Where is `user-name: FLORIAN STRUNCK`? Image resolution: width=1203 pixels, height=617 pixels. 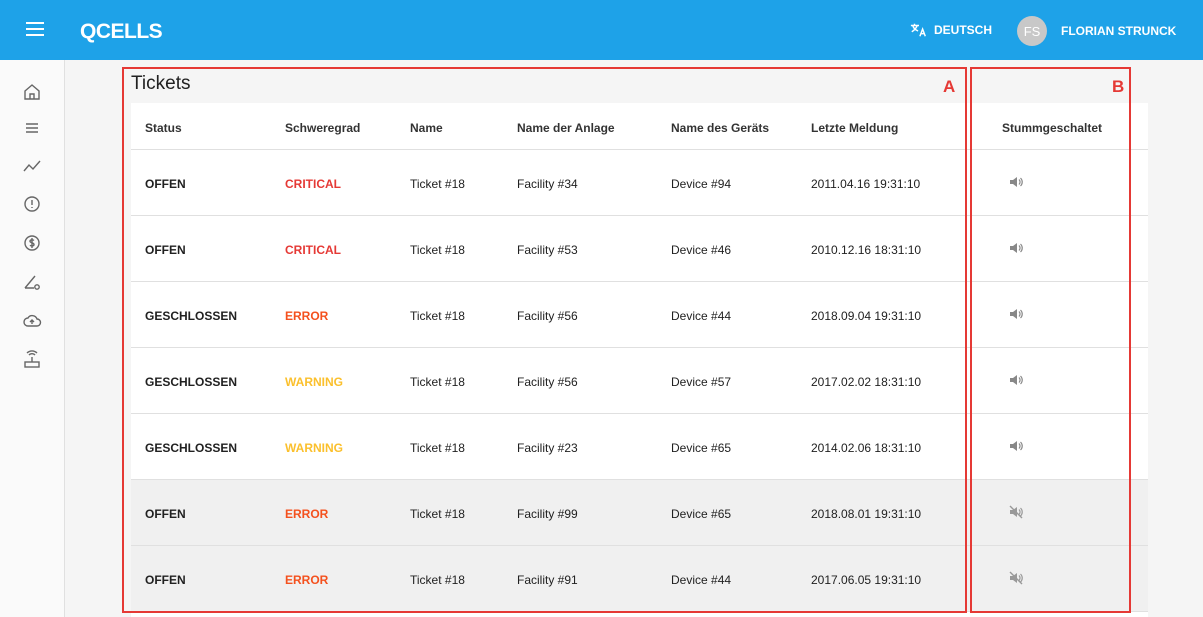 user-name: FLORIAN STRUNCK is located at coordinates (1118, 31).